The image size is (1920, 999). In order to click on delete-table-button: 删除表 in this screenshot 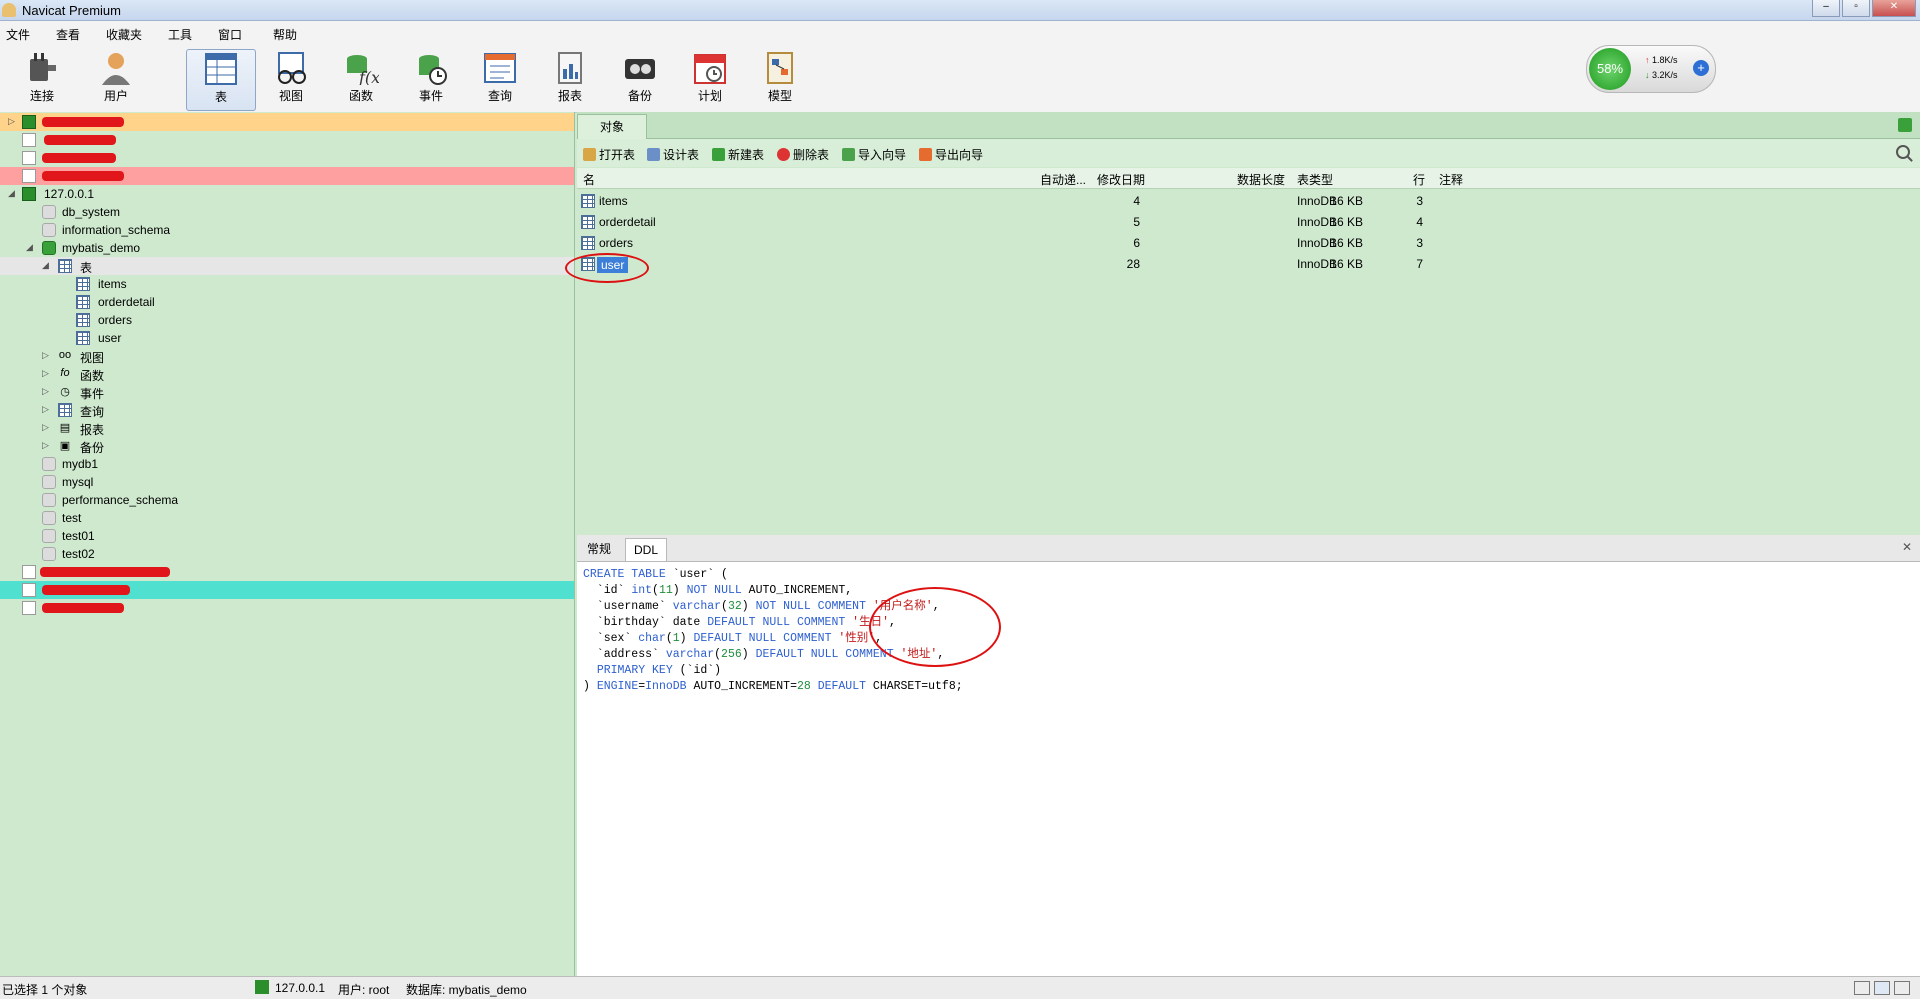, I will do `click(803, 154)`.